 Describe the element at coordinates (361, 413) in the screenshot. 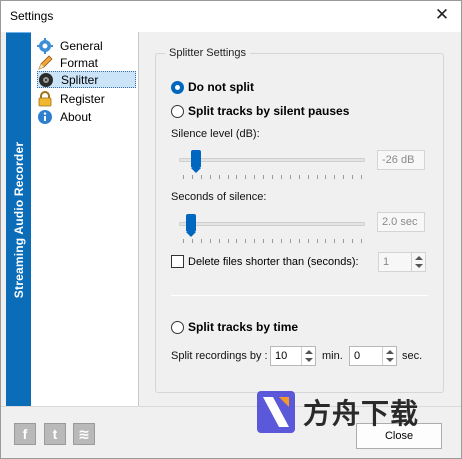

I see `watermark-text: 方舟下载` at that location.